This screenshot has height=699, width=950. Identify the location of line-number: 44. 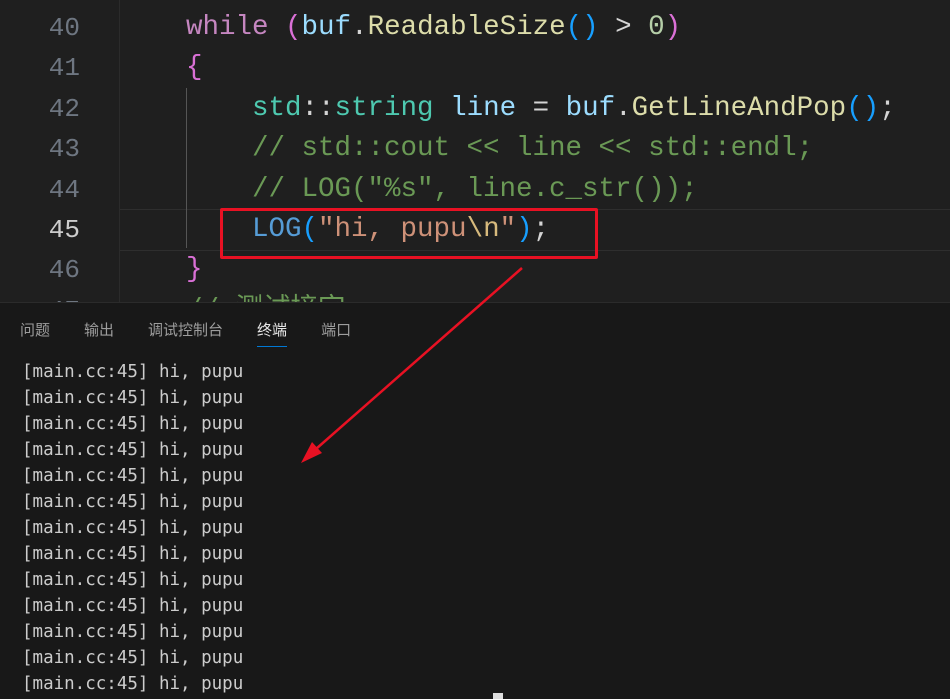
(64, 189).